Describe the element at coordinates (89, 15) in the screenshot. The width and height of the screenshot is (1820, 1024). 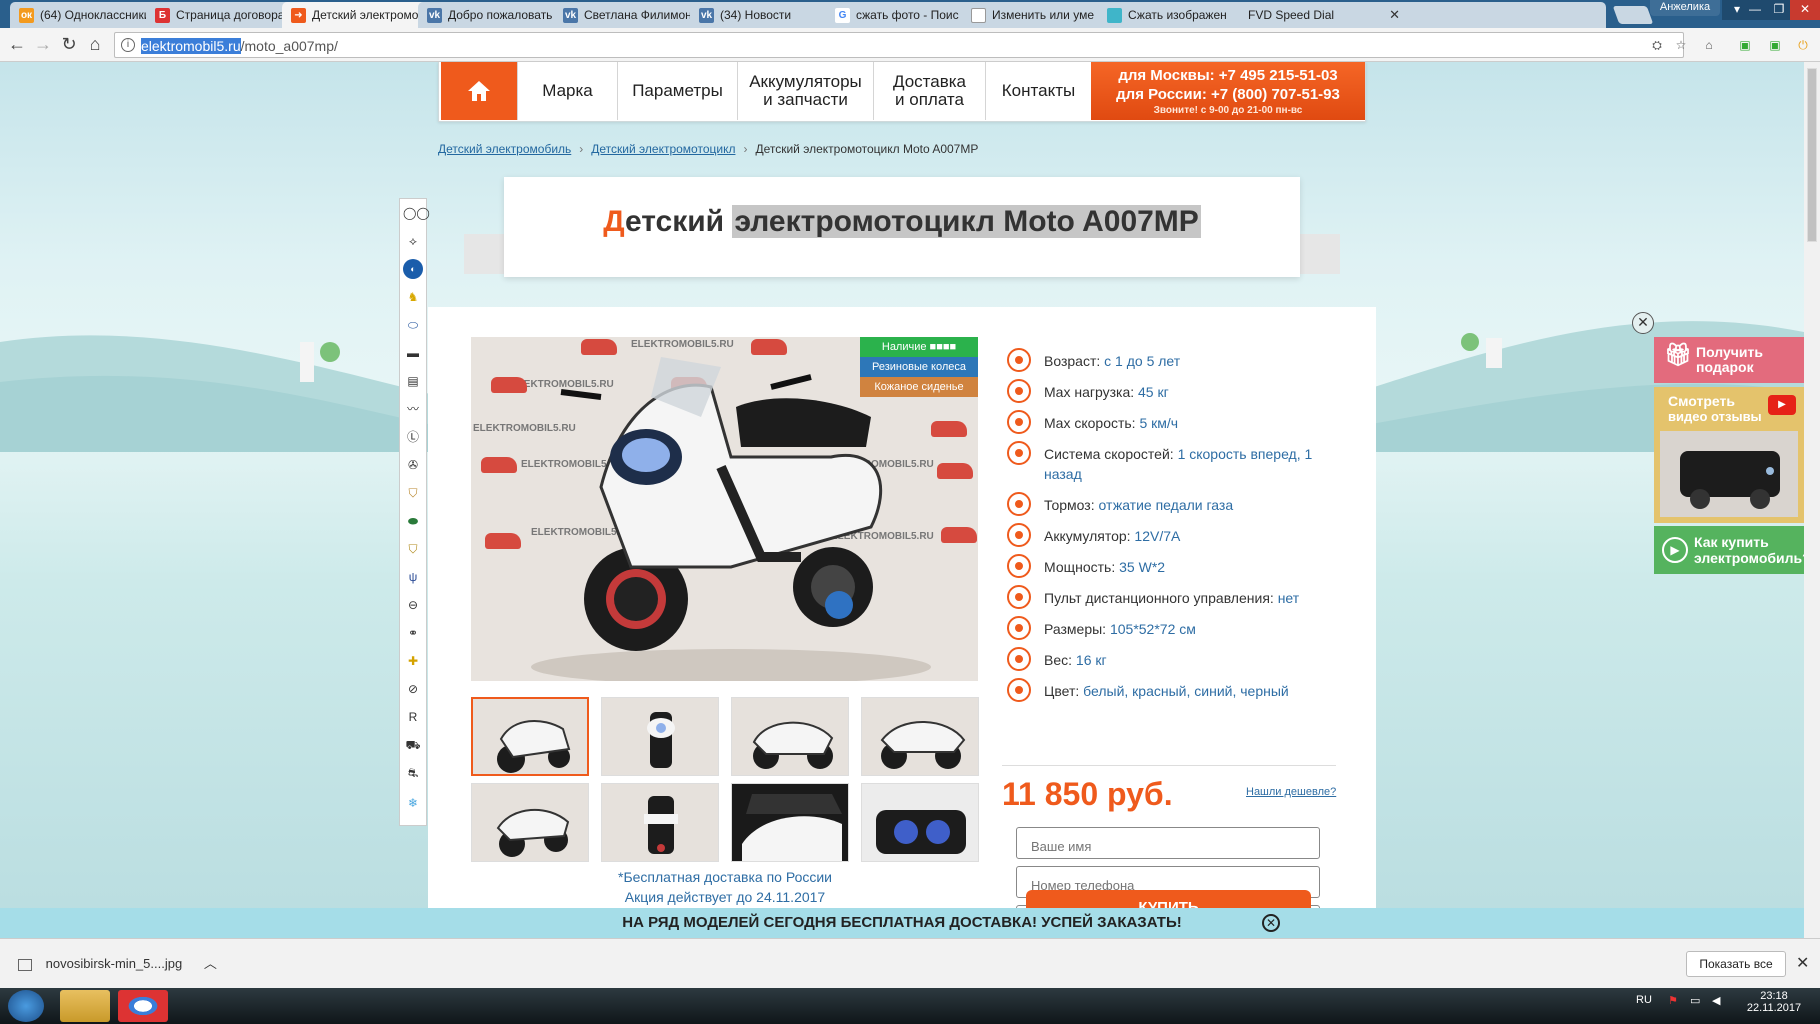
I see `tab: ок (64) Одноклассники ✕` at that location.